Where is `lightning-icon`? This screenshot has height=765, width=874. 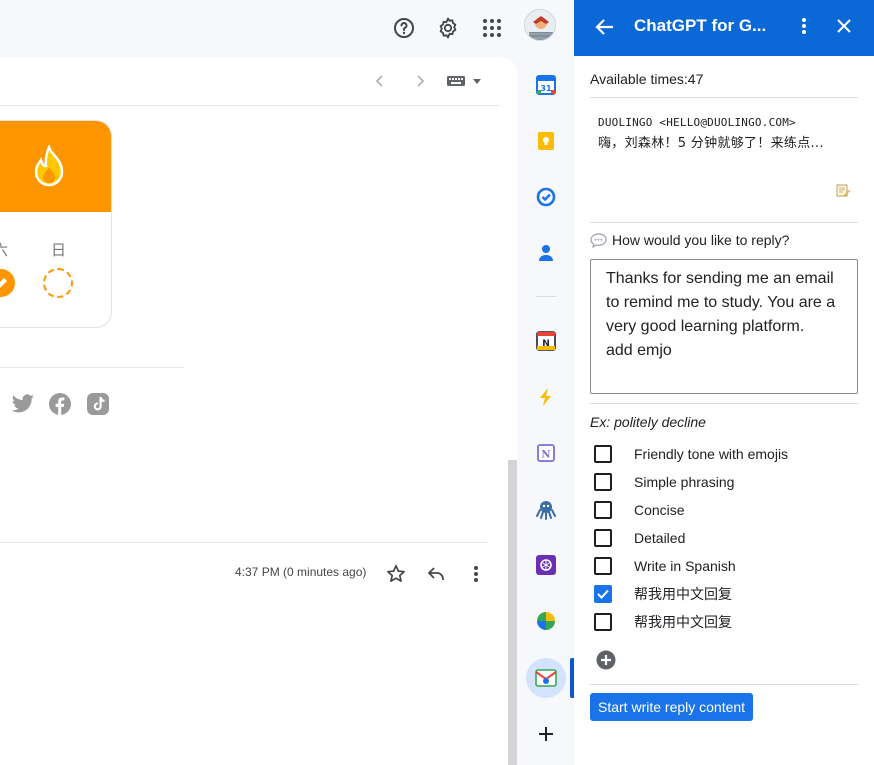
lightning-icon is located at coordinates (546, 397).